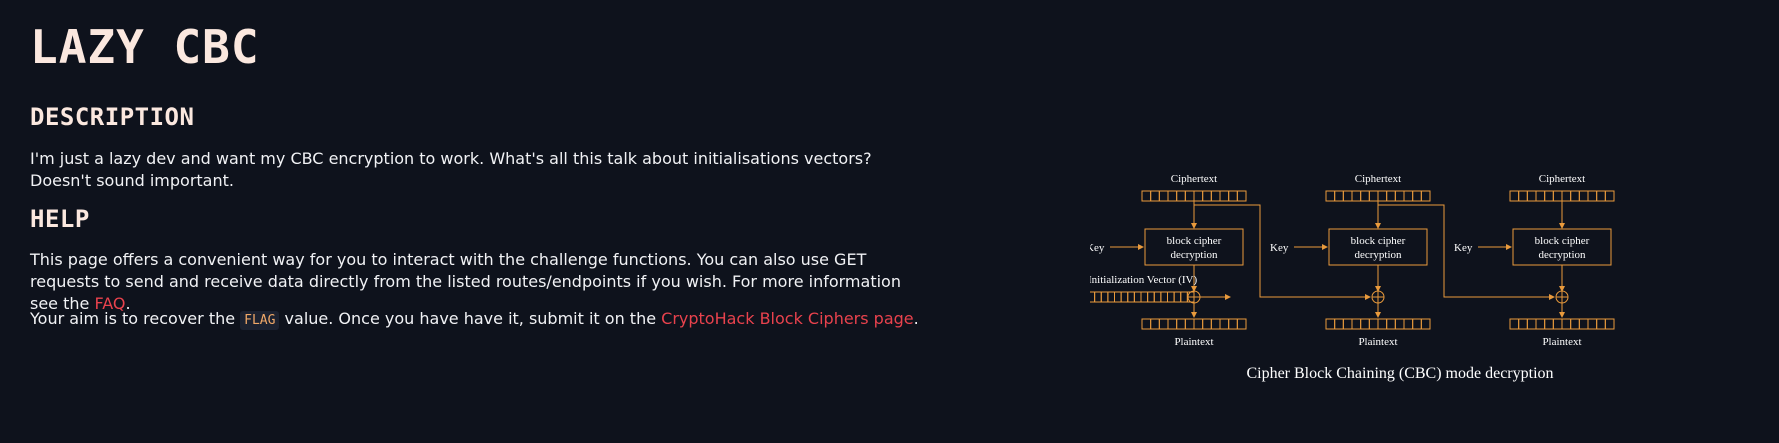  What do you see at coordinates (1378, 255) in the screenshot?
I see `block-cipher-label-2-line2: decryption` at bounding box center [1378, 255].